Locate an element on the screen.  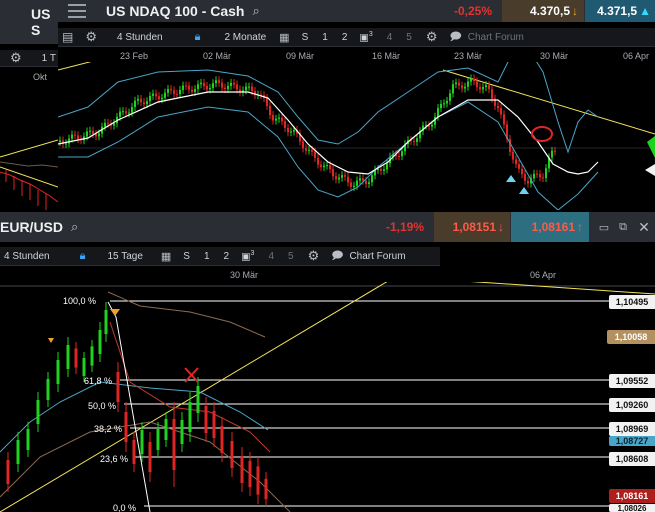
range-selector: 2 Monate is located at coordinates (245, 37).